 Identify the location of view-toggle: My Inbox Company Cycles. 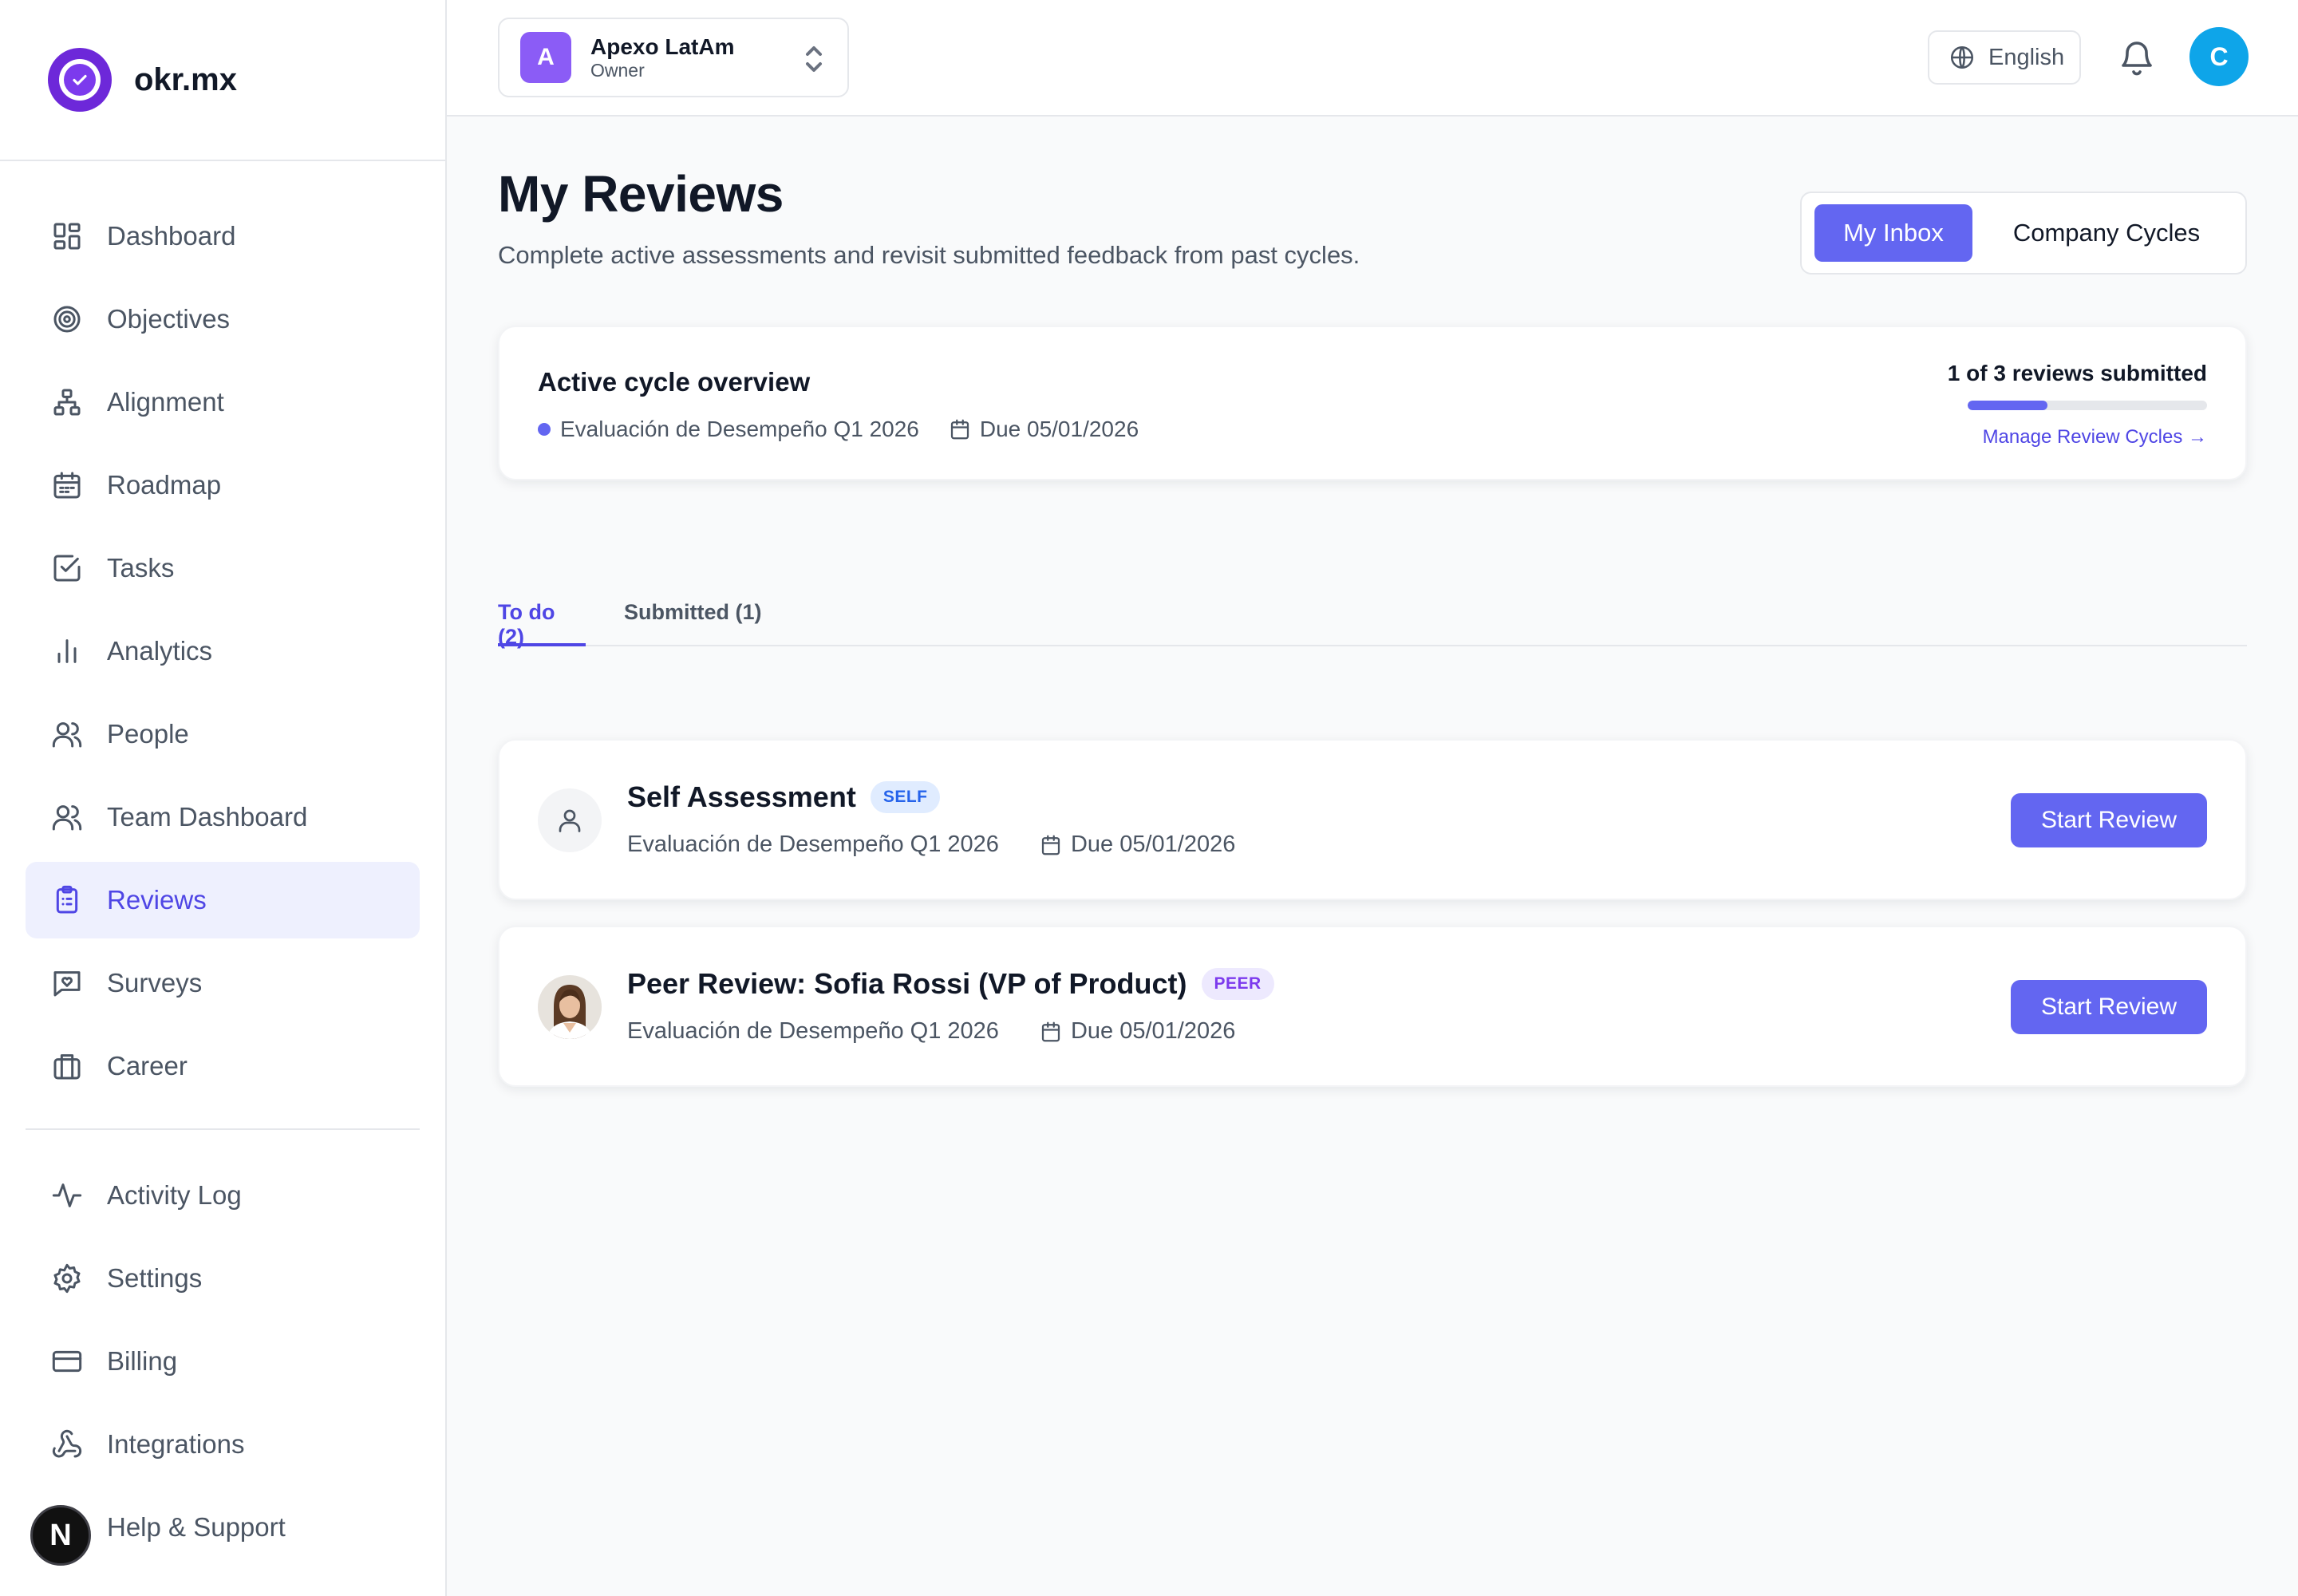
(2024, 233).